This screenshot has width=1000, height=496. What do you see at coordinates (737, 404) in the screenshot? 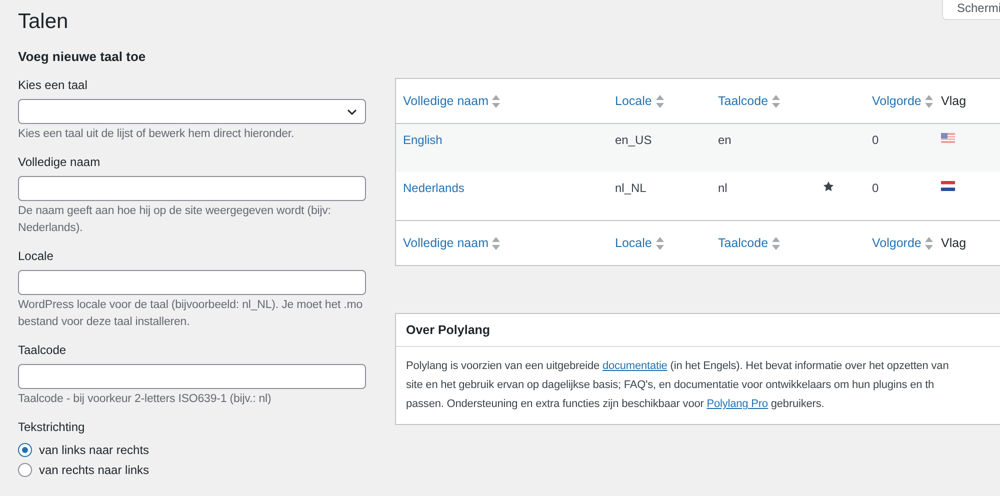
I see `text-link: Polylang Pro` at bounding box center [737, 404].